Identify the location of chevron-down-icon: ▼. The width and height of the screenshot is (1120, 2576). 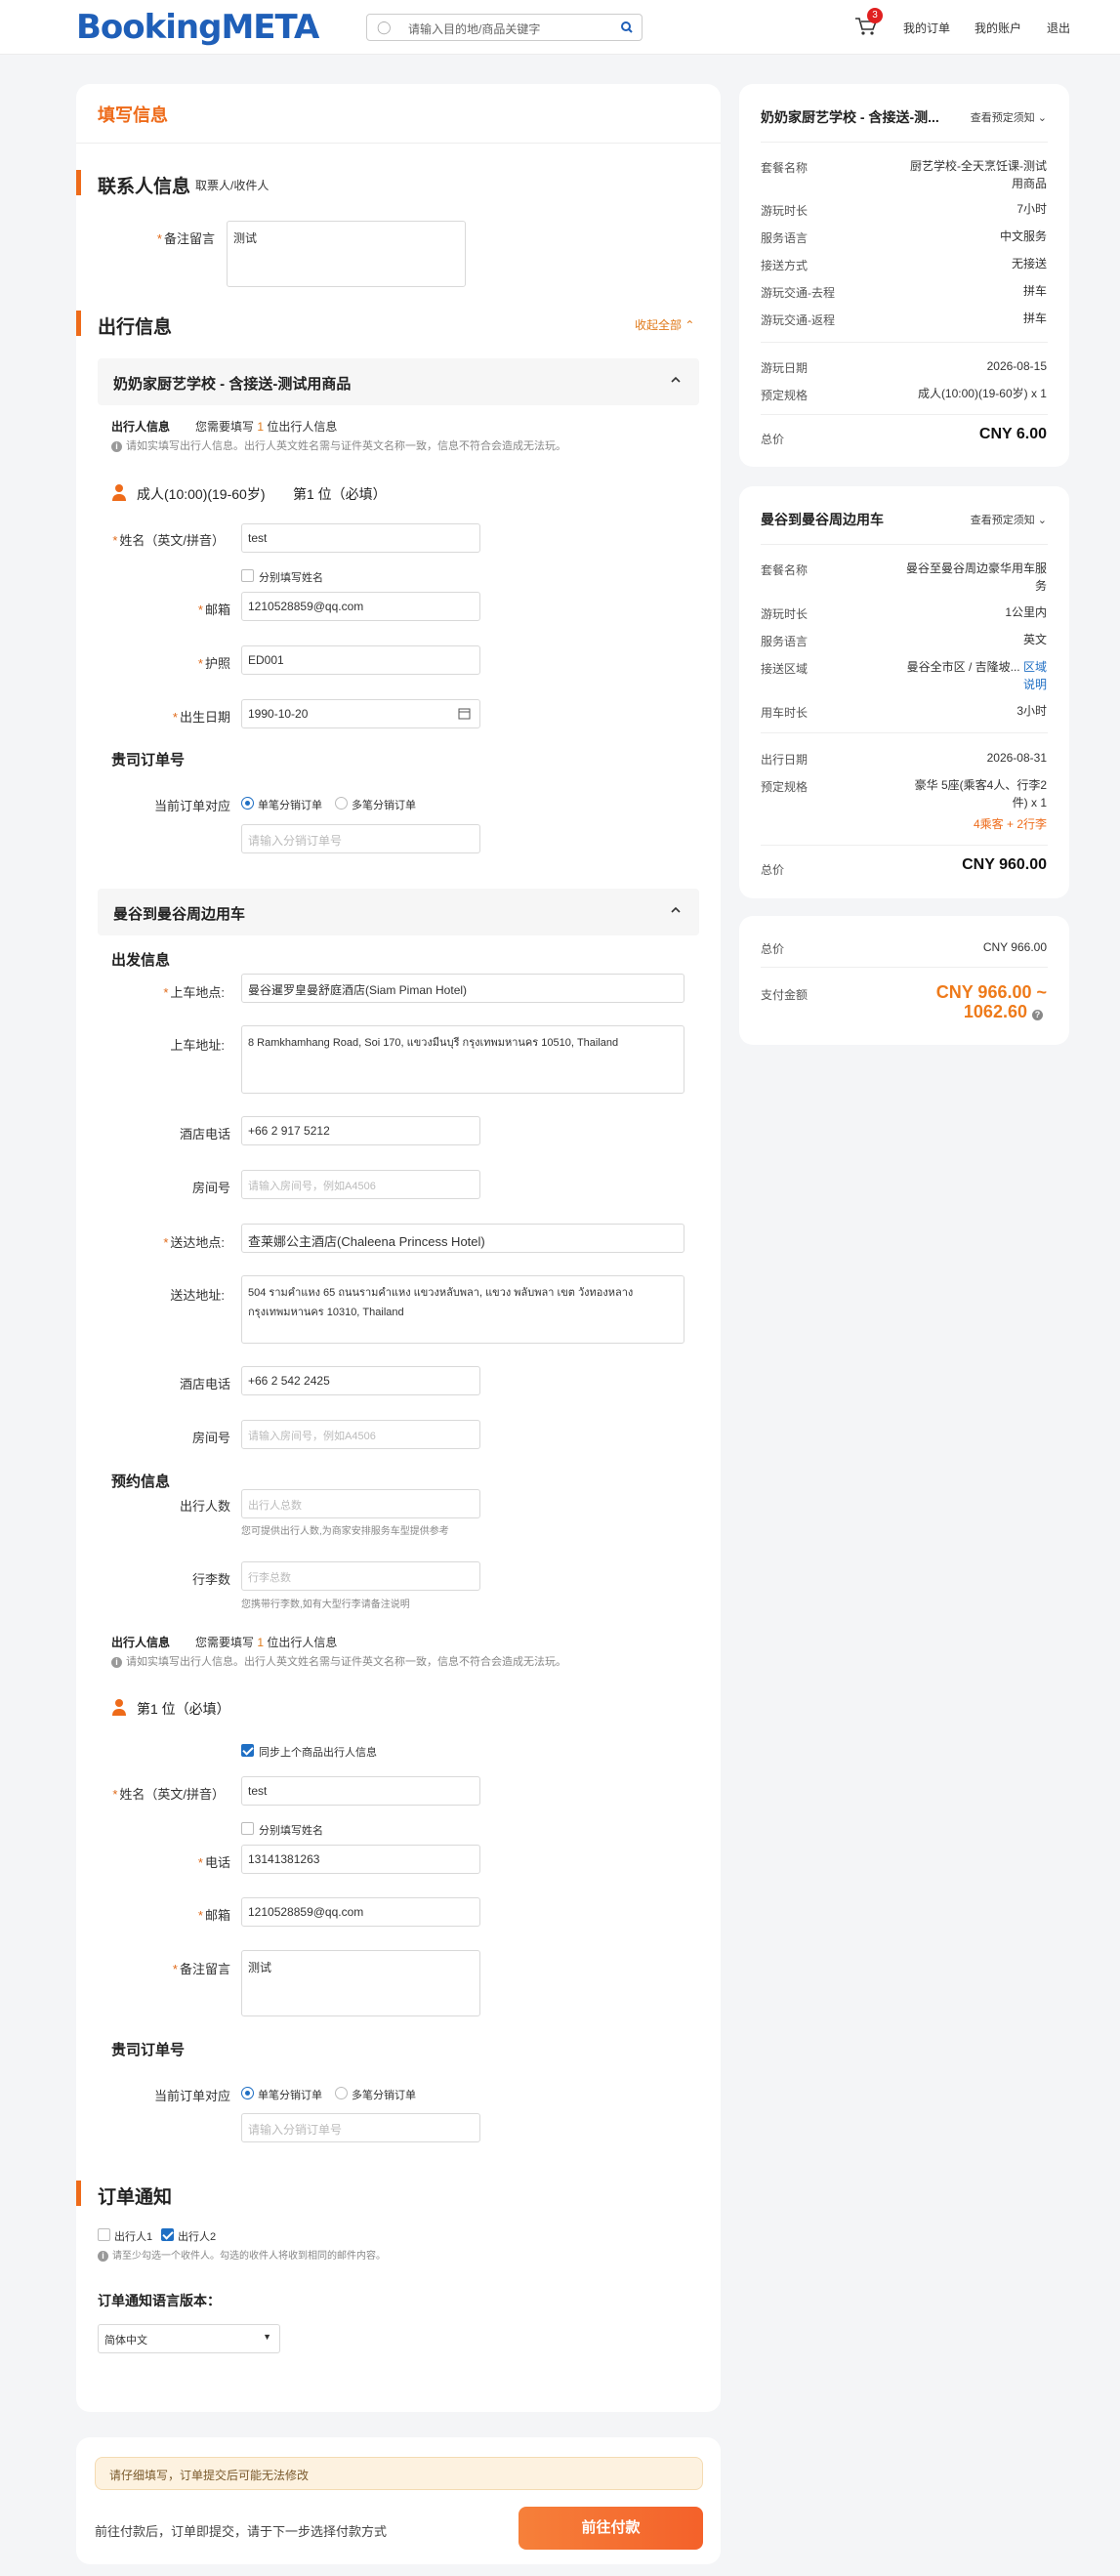
(267, 2337).